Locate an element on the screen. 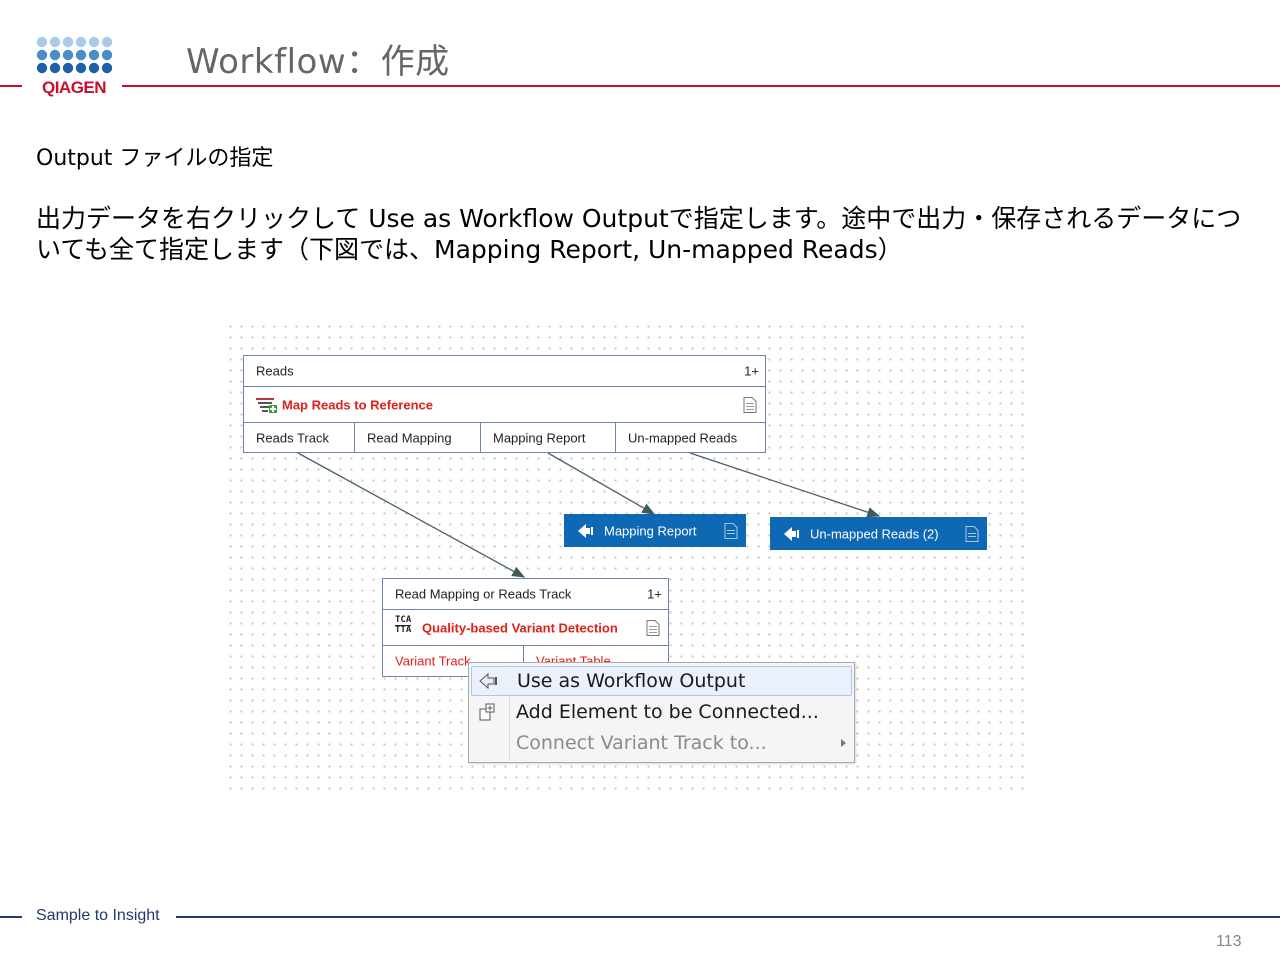  tool-name: Map Reads to Reference is located at coordinates (357, 404).